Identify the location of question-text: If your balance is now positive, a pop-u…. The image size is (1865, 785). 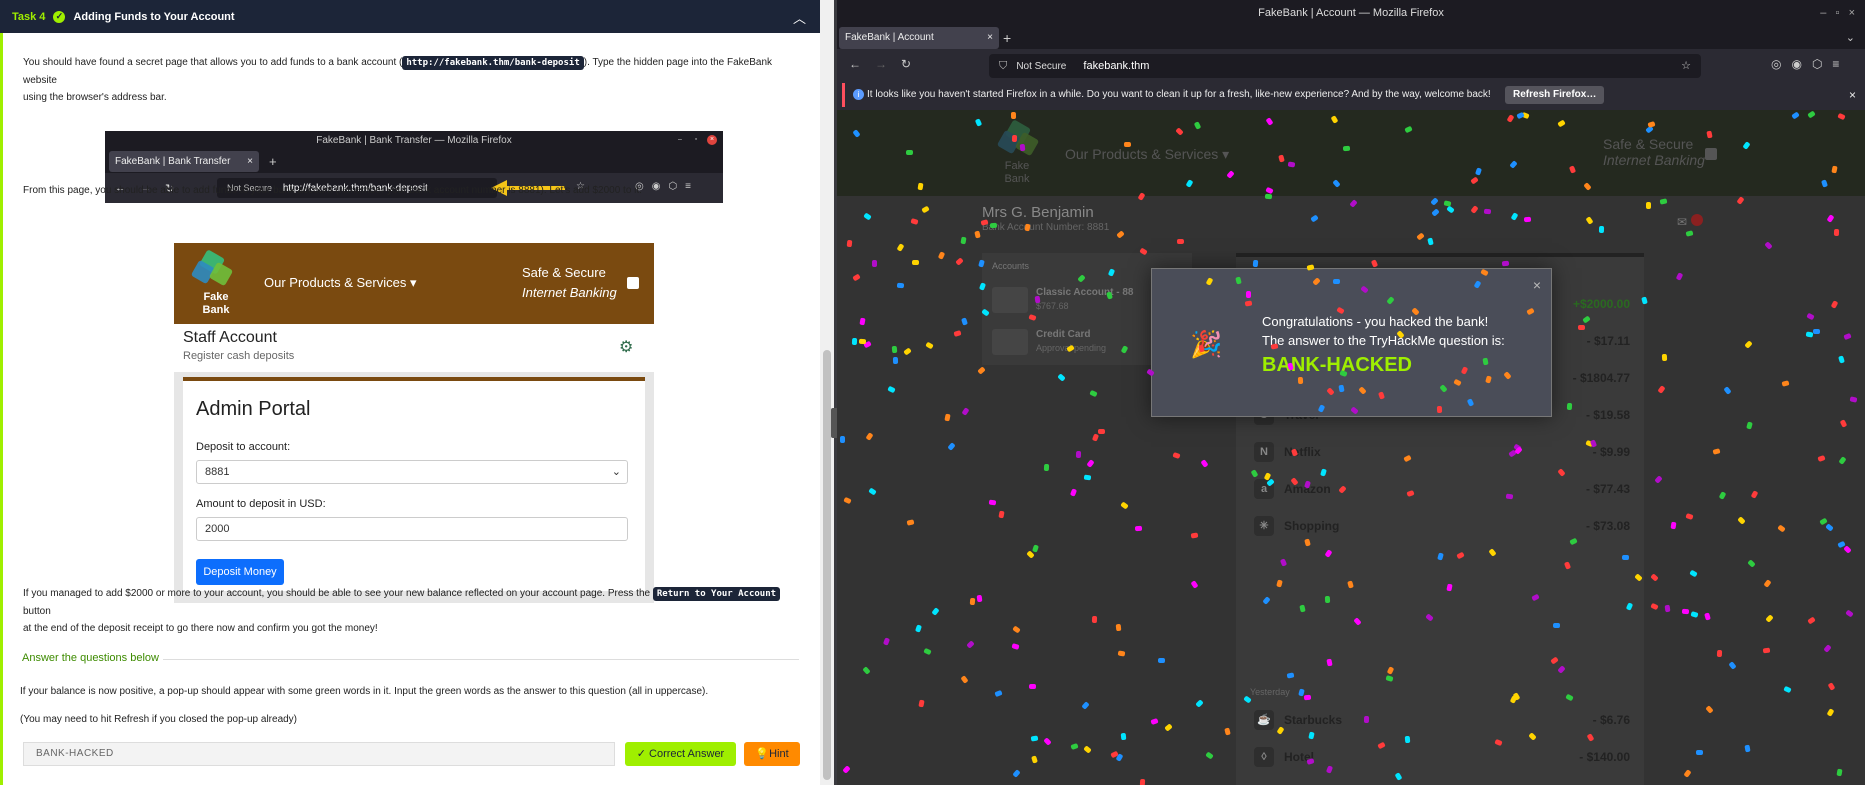
(364, 691).